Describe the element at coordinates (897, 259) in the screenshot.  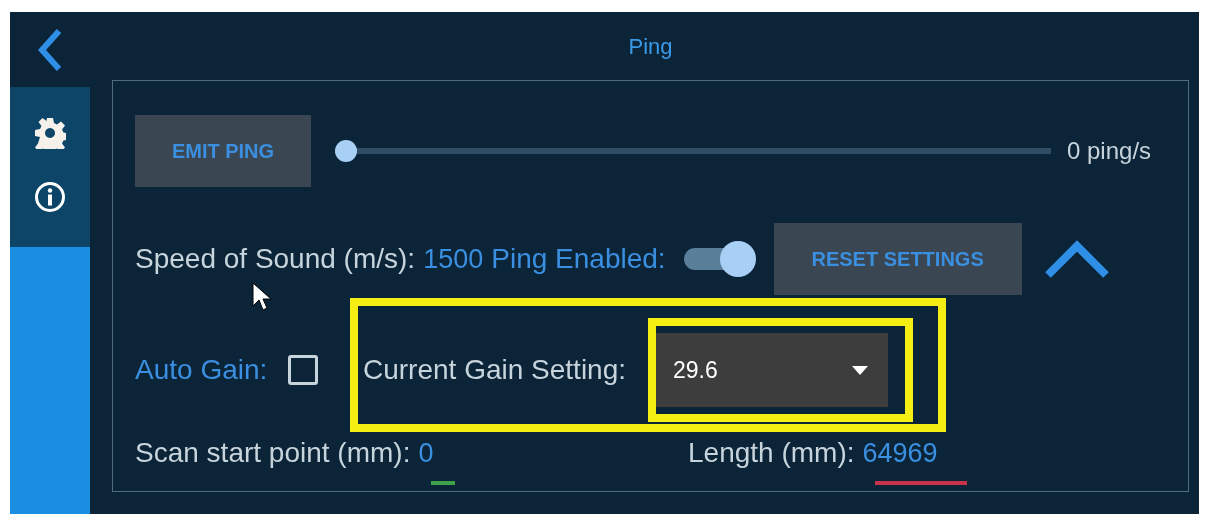
I see `reset-settings-button: RESET SETTINGS` at that location.